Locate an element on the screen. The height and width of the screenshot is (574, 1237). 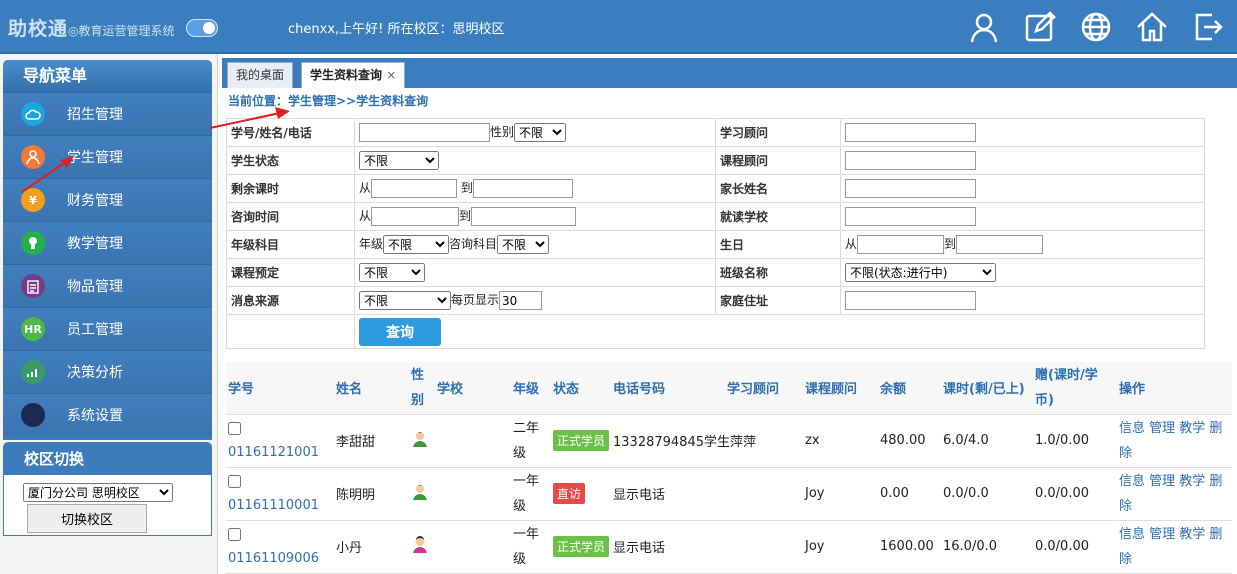
consult-to-input is located at coordinates (524, 216).